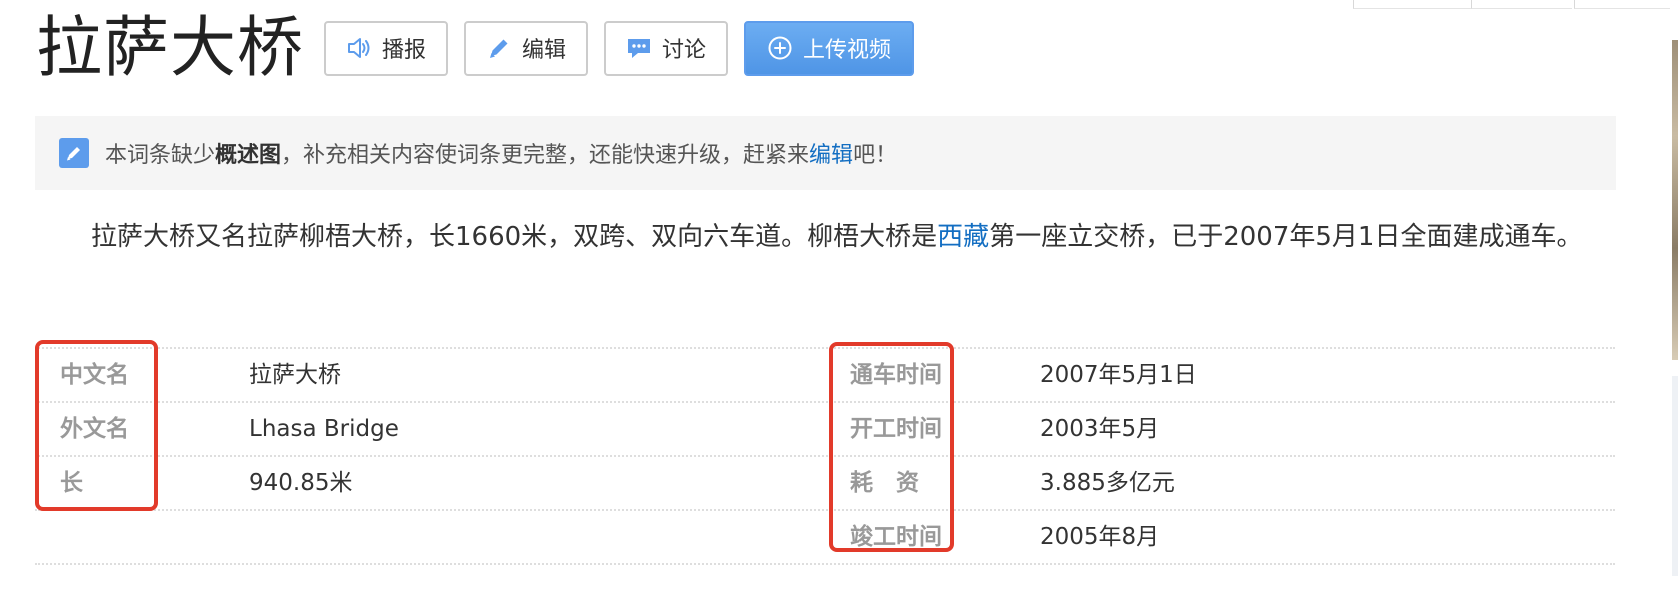 The width and height of the screenshot is (1678, 604). I want to click on info-value: 拉萨大桥, so click(295, 375).